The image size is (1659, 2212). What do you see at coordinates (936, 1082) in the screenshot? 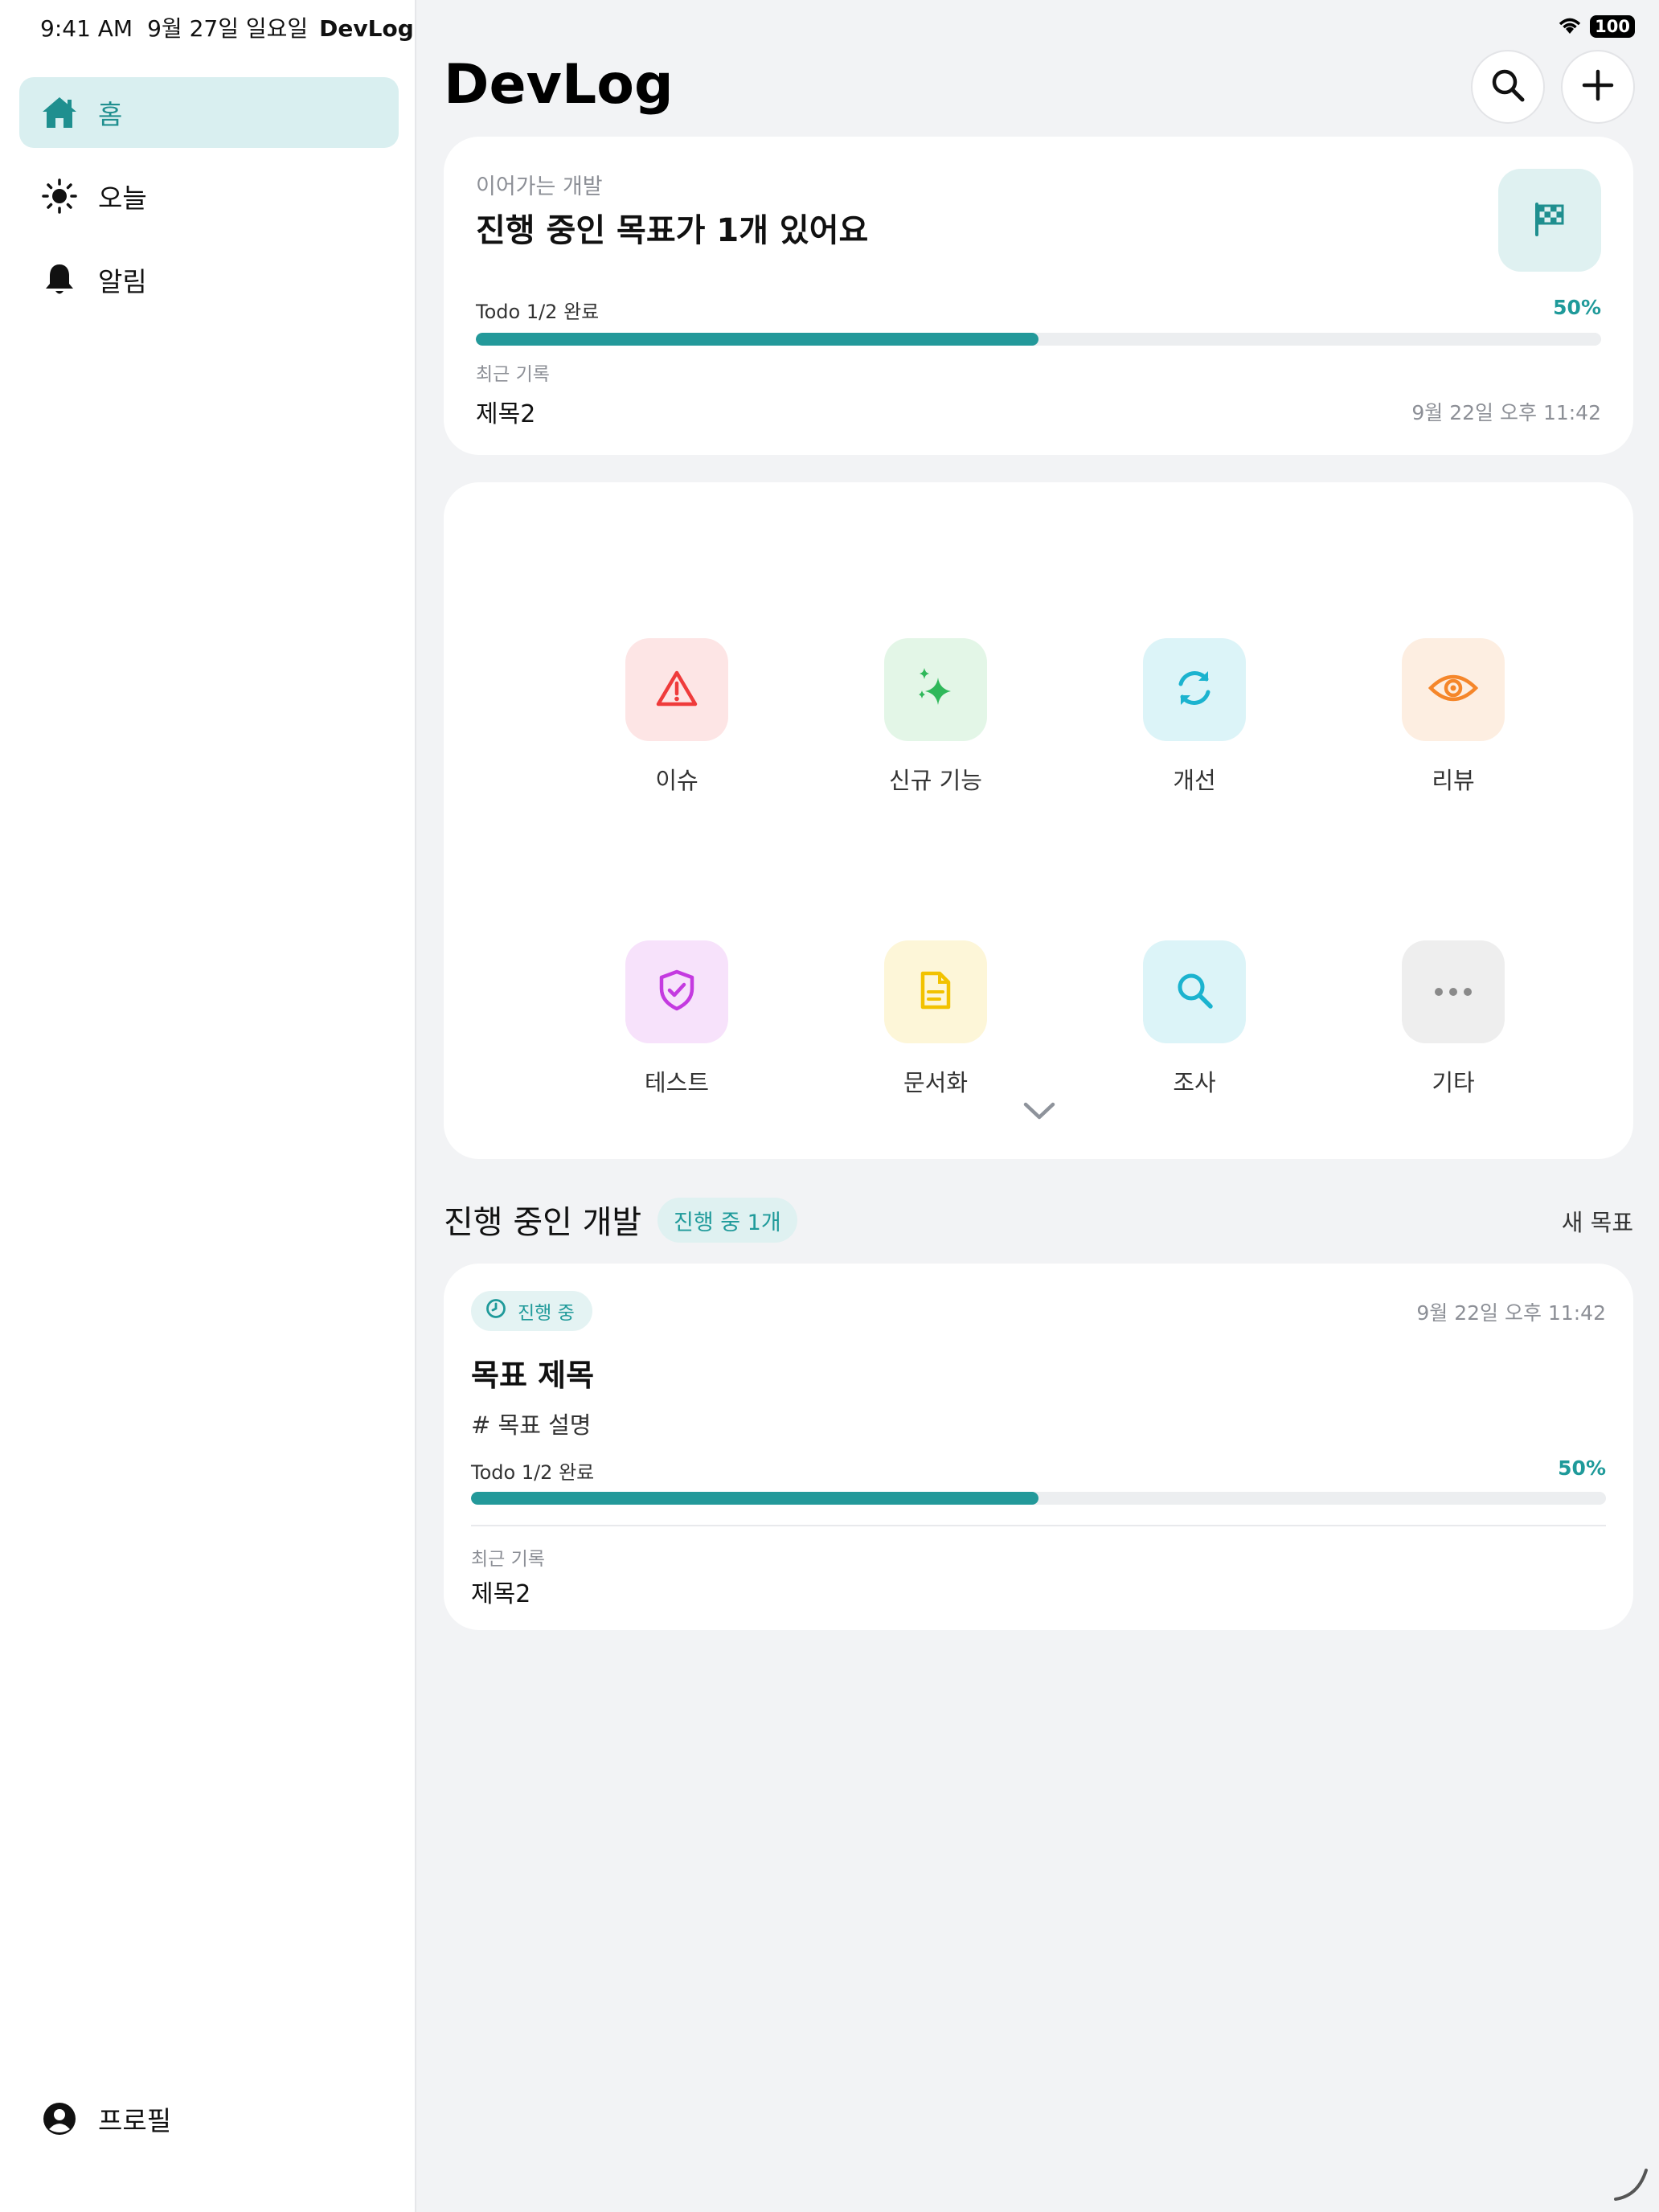
I see `category-label: 문서화` at bounding box center [936, 1082].